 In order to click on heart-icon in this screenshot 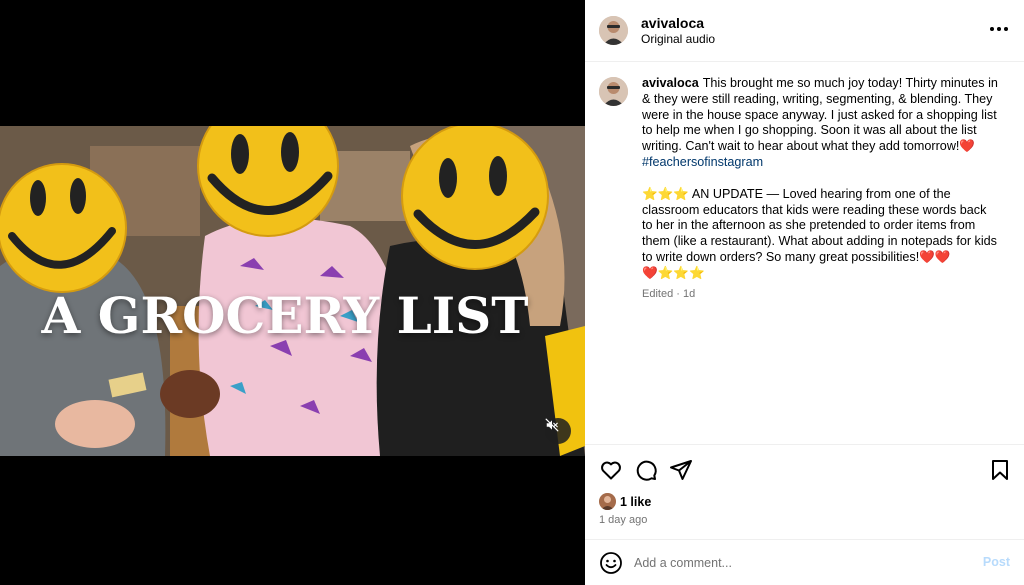, I will do `click(611, 470)`.